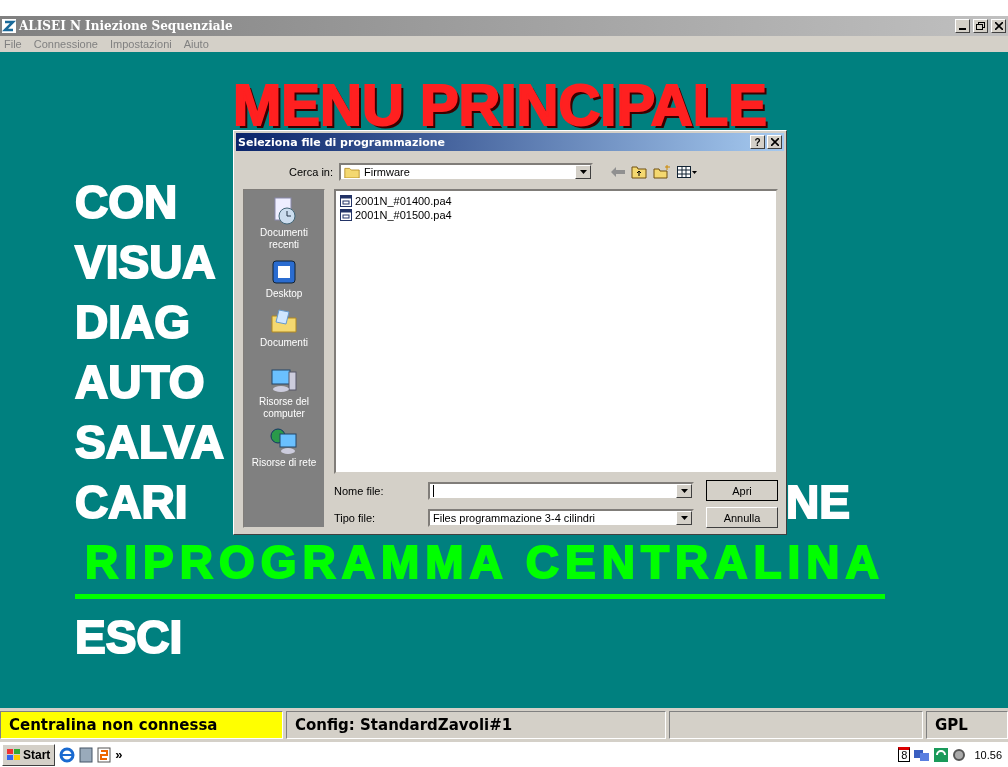 The height and width of the screenshot is (767, 1008). Describe the element at coordinates (818, 502) in the screenshot. I see `main-menu-item: NE` at that location.